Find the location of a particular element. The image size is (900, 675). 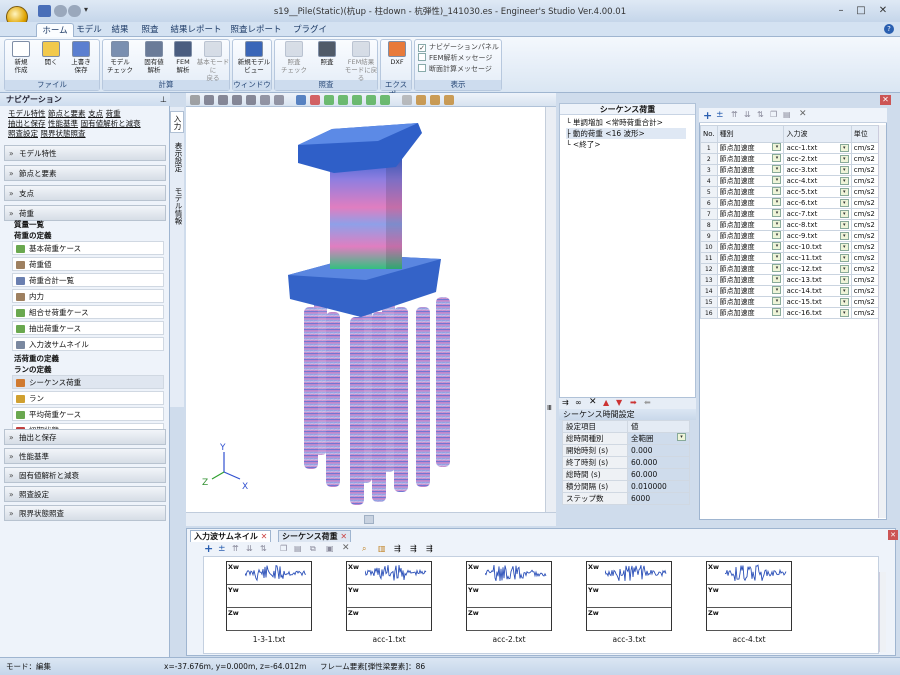

table-row: 2 節点加速度 ▾ acc-2.txt ▾ cm/s2 is located at coordinates (793, 159).